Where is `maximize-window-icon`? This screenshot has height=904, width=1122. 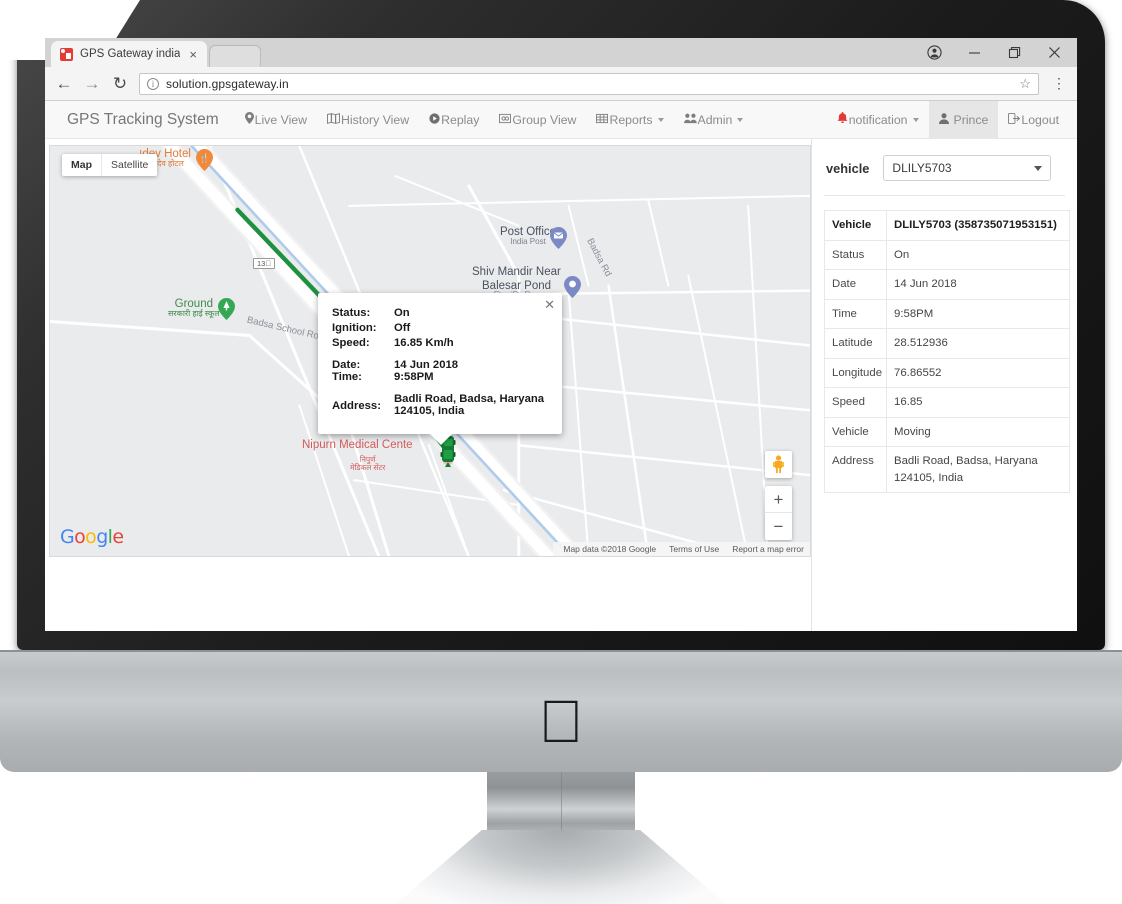
maximize-window-icon is located at coordinates (1014, 53).